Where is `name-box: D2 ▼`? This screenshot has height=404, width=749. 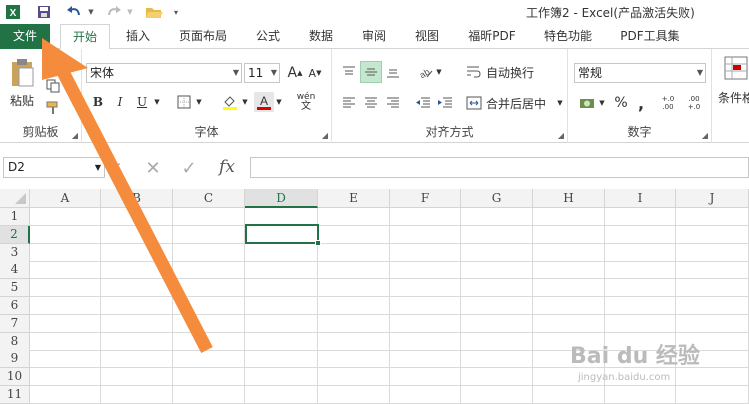 name-box: D2 ▼ is located at coordinates (54, 167).